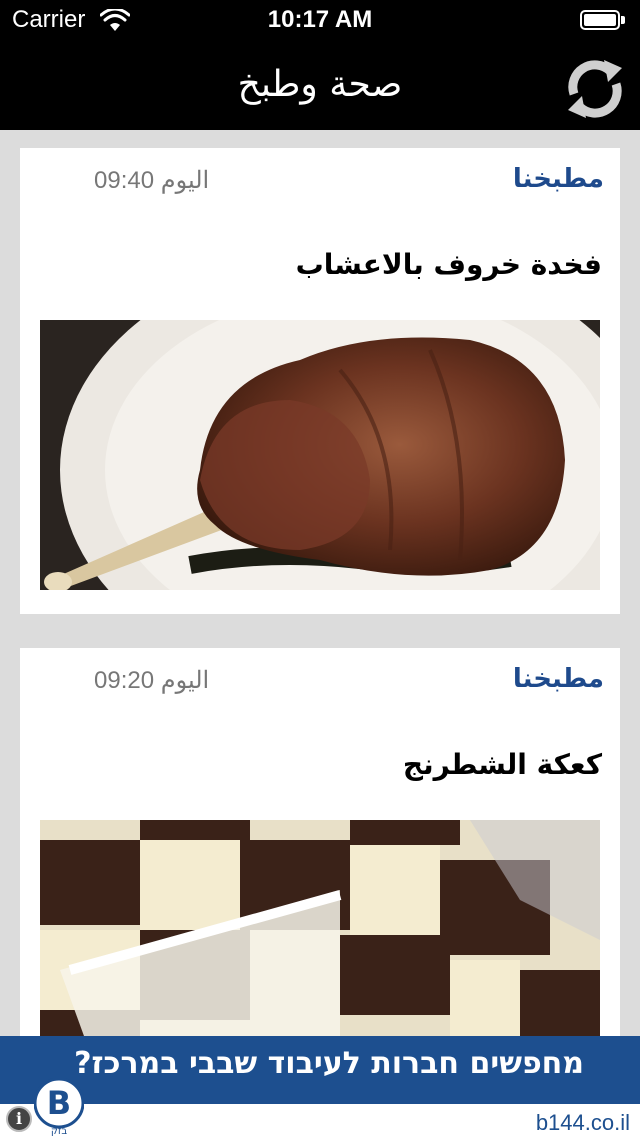 Image resolution: width=640 pixels, height=1136 pixels. Describe the element at coordinates (603, 21) in the screenshot. I see `battery-icon` at that location.